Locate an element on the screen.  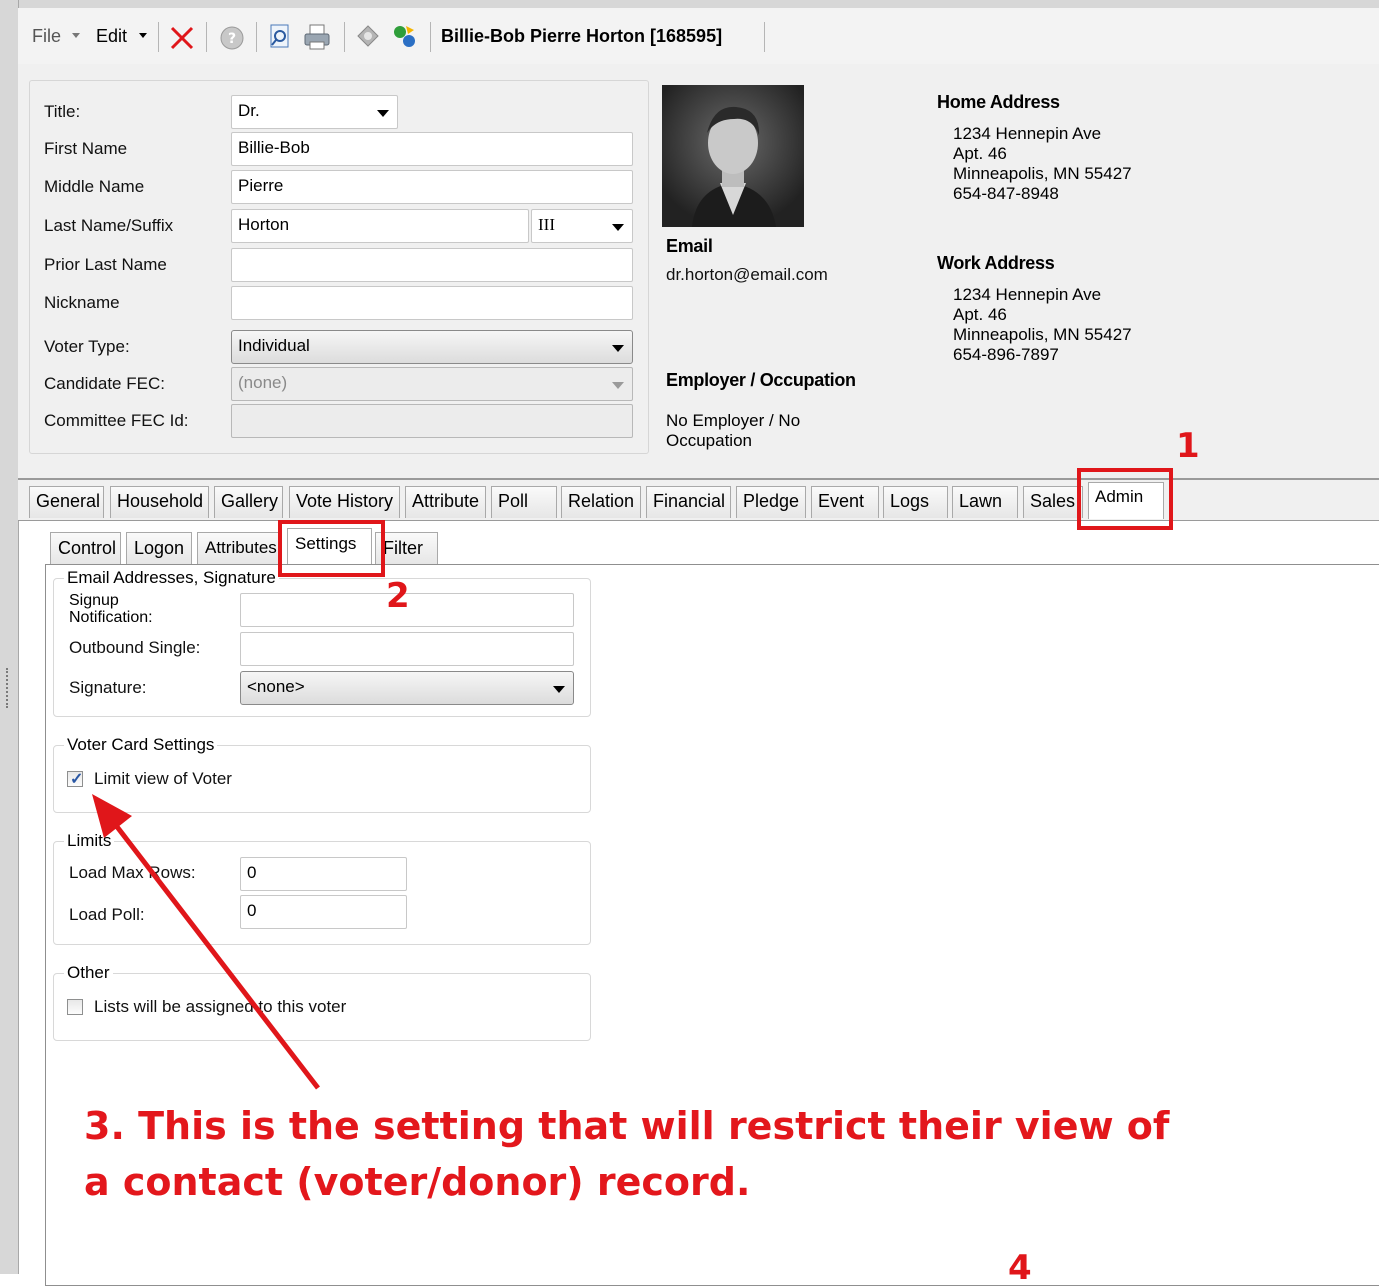
nickname-label: Nickname is located at coordinates (82, 302).